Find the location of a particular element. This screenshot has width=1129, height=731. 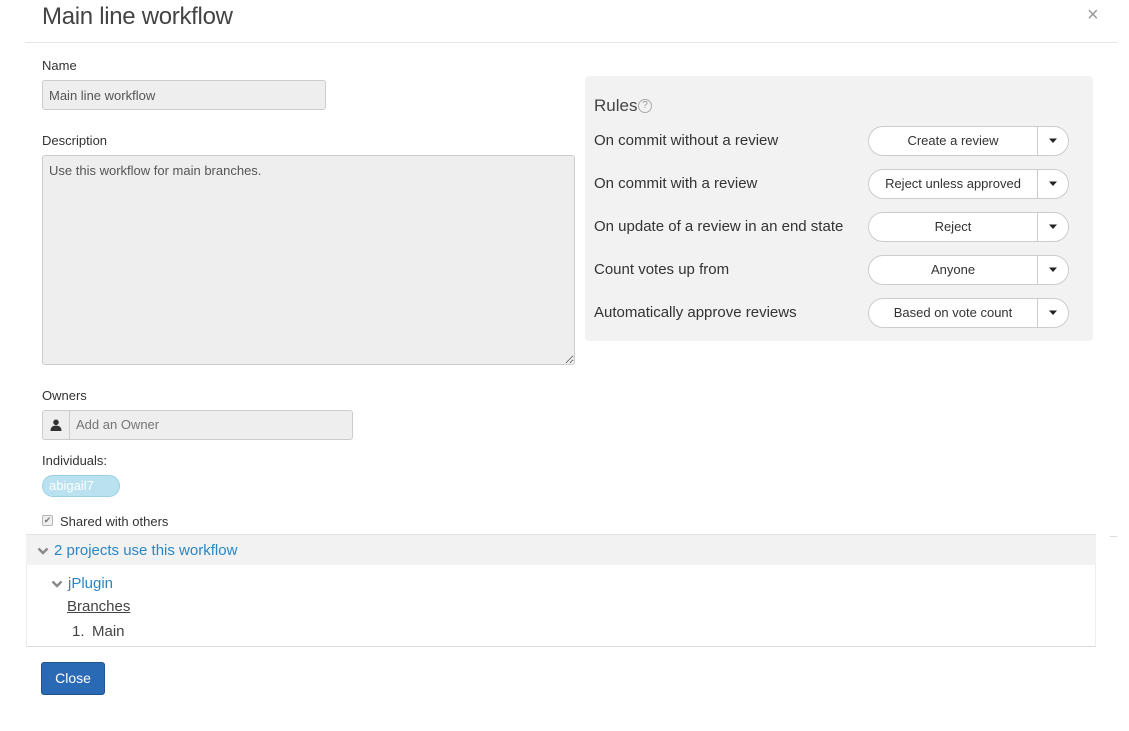

branch-name: Main is located at coordinates (108, 631).